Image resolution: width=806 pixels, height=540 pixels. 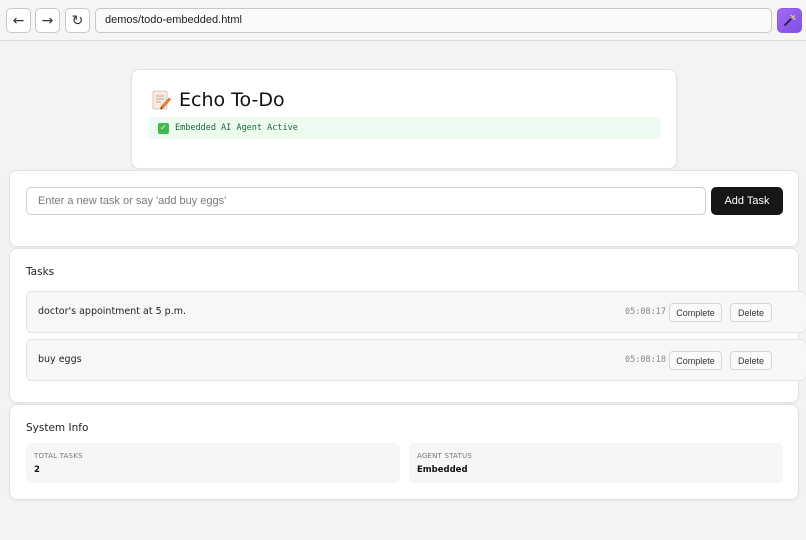 I want to click on browser-toolbar: ← → ↻ demos/todo-embedded.html, so click(x=403, y=20).